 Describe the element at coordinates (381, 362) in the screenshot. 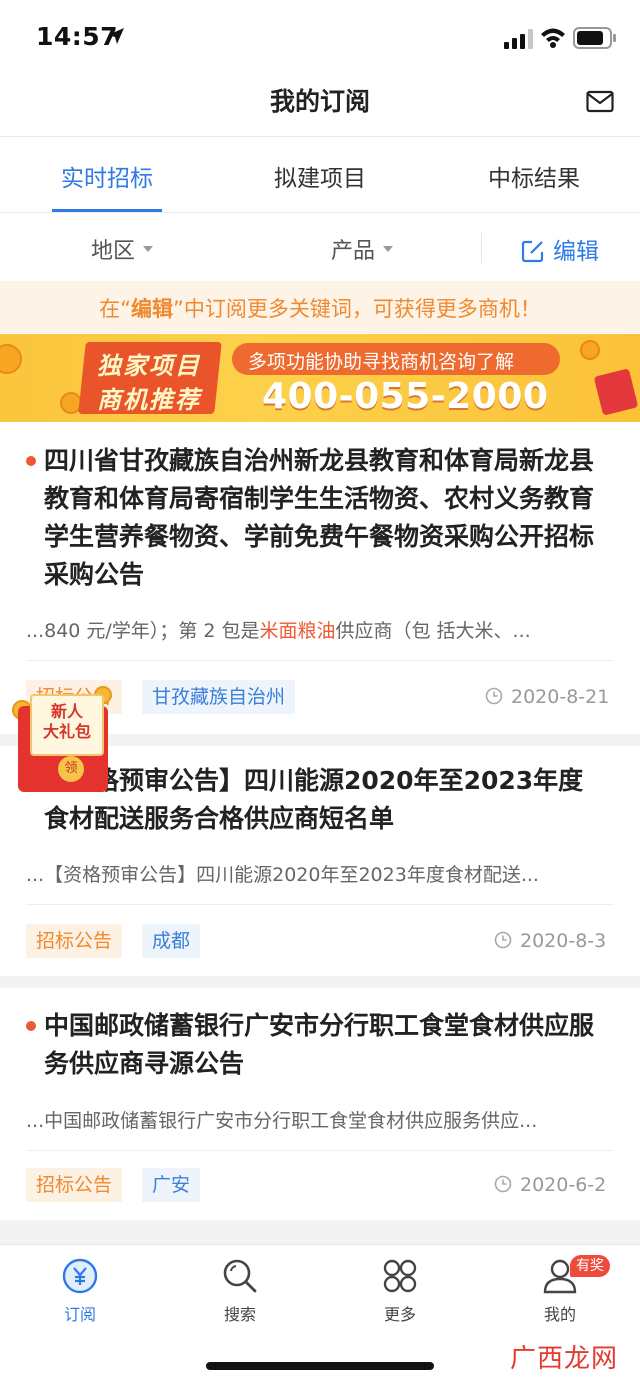

I see `promo-subtitle: 多项功能协助寻找商机咨询了解` at that location.